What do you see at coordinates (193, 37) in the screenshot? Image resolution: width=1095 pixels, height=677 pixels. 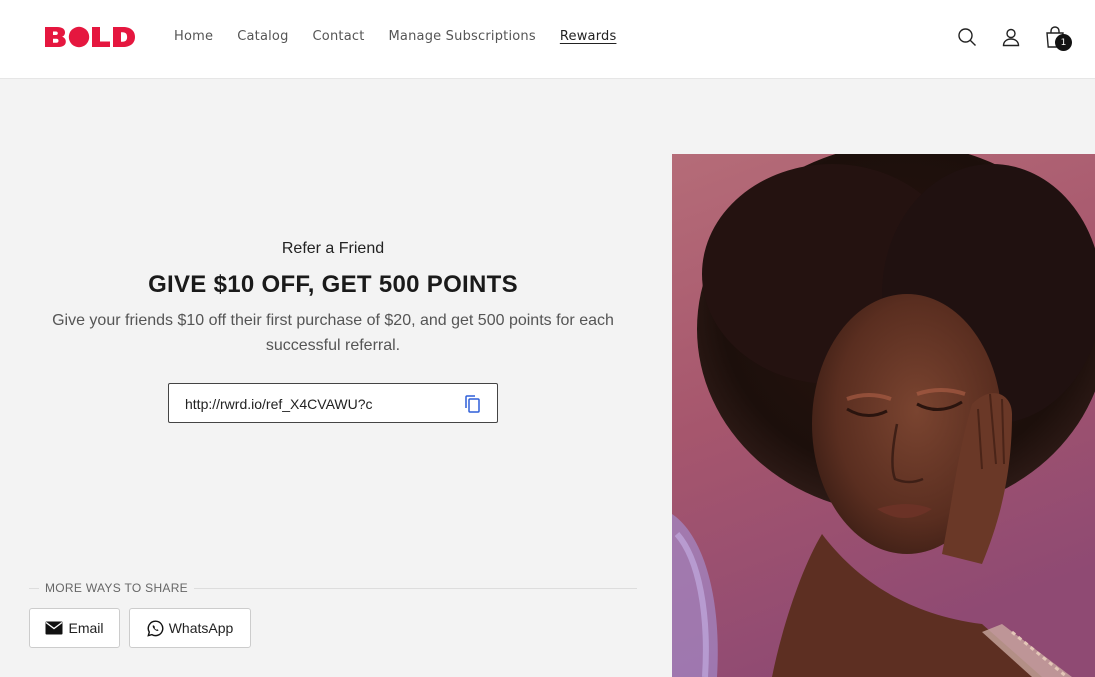 I see `nav-home: Home` at bounding box center [193, 37].